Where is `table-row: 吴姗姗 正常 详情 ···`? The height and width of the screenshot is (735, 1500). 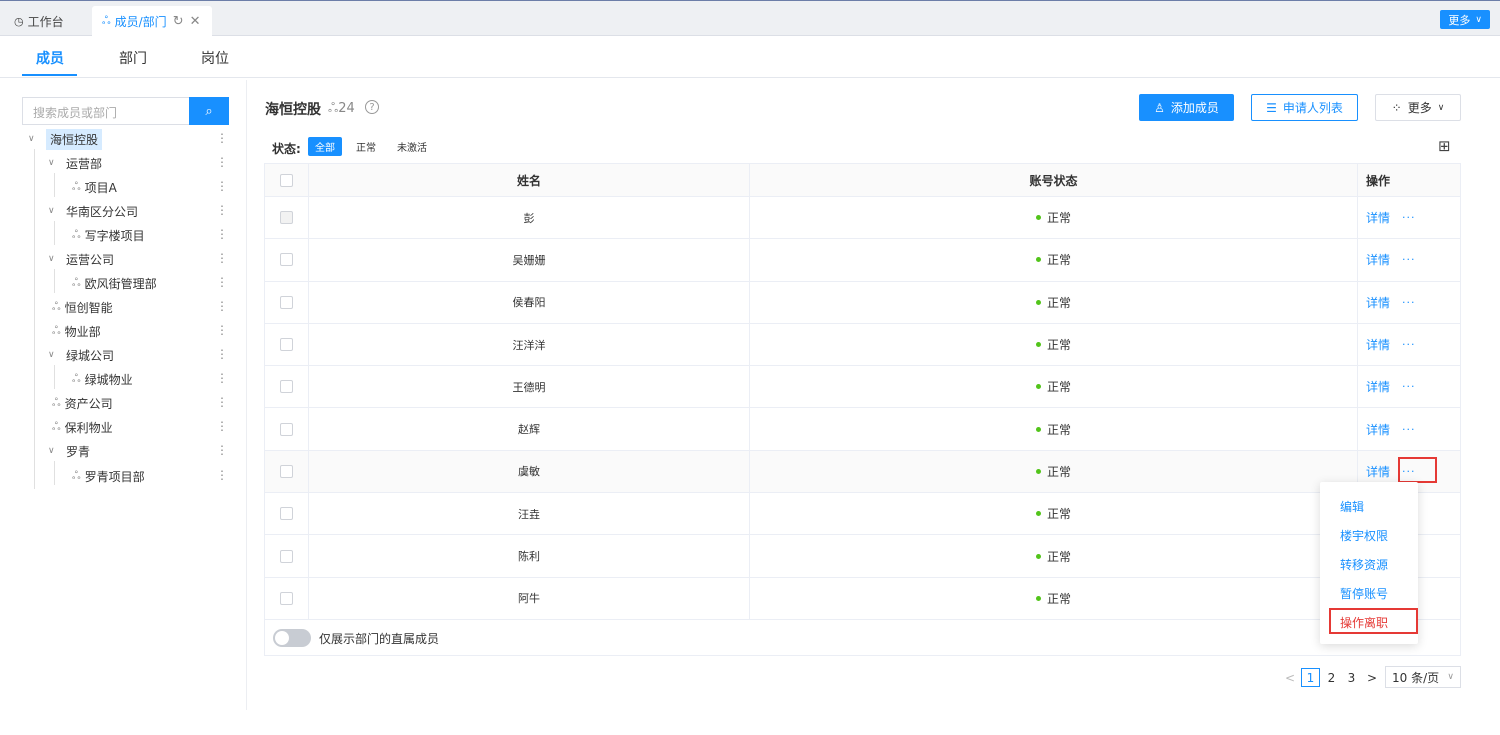 table-row: 吴姗姗 正常 详情 ··· is located at coordinates (862, 260).